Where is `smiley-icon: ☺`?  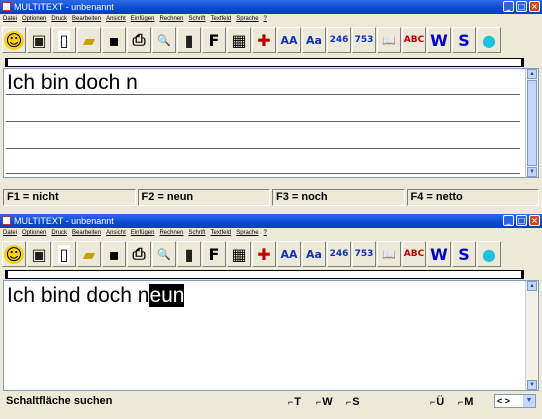
smiley-icon: ☺ is located at coordinates (14, 254).